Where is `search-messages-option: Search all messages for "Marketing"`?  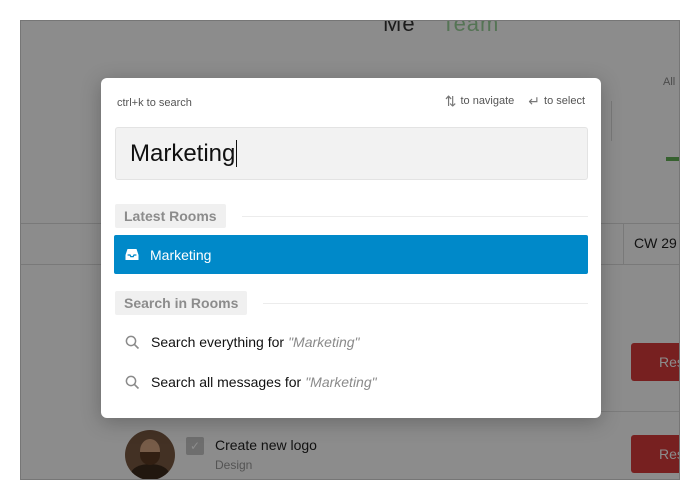
search-messages-option: Search all messages for "Marketing" is located at coordinates (251, 382).